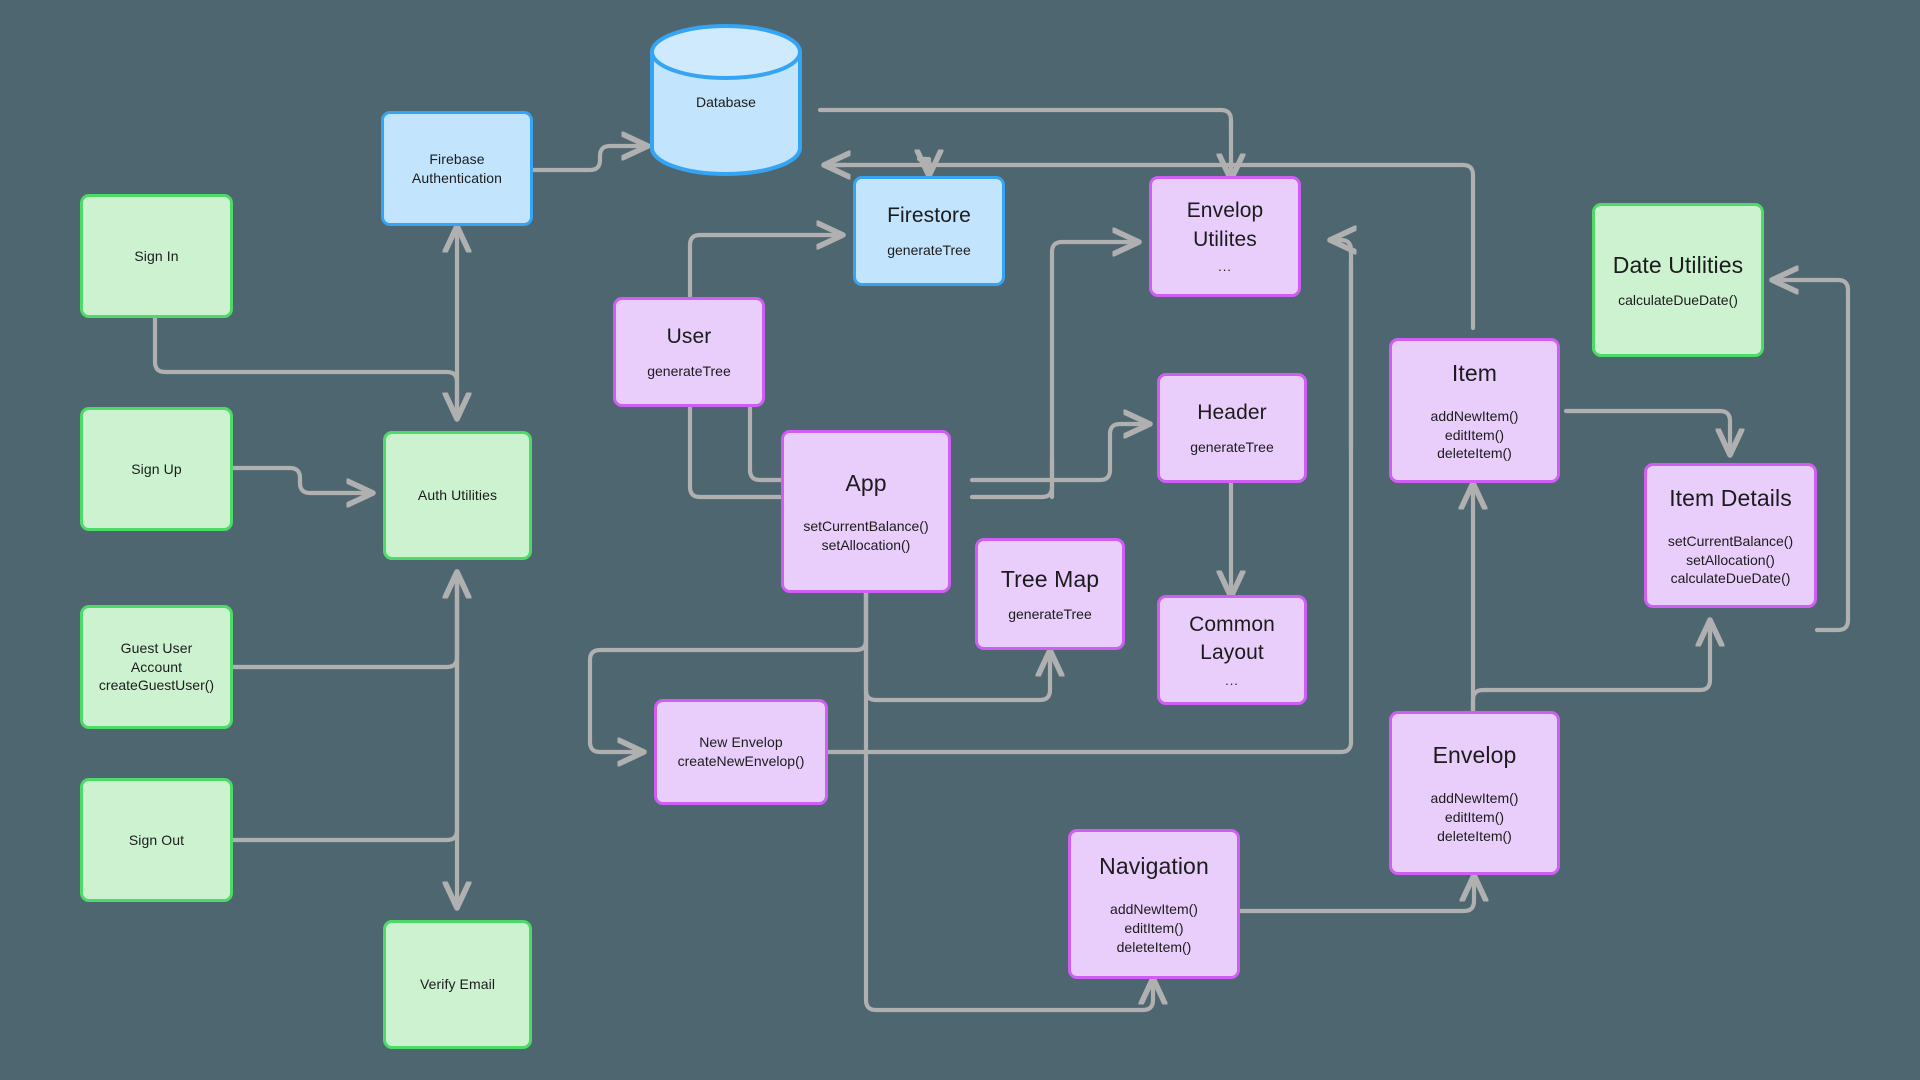 Image resolution: width=1920 pixels, height=1080 pixels. I want to click on node-app-title: App, so click(866, 483).